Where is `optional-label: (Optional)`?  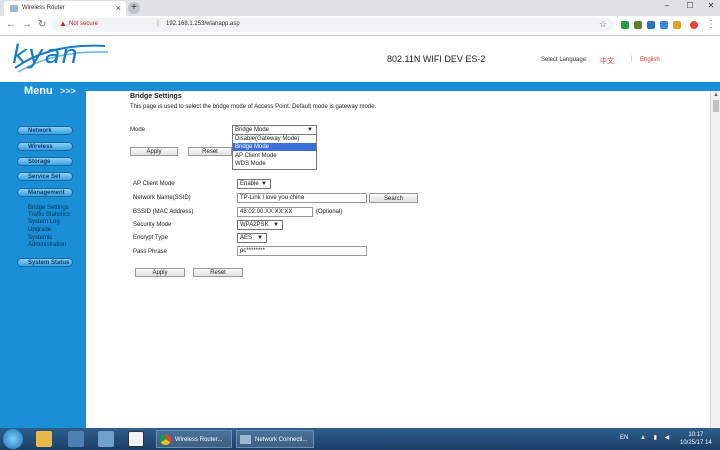
optional-label: (Optional) is located at coordinates (329, 212).